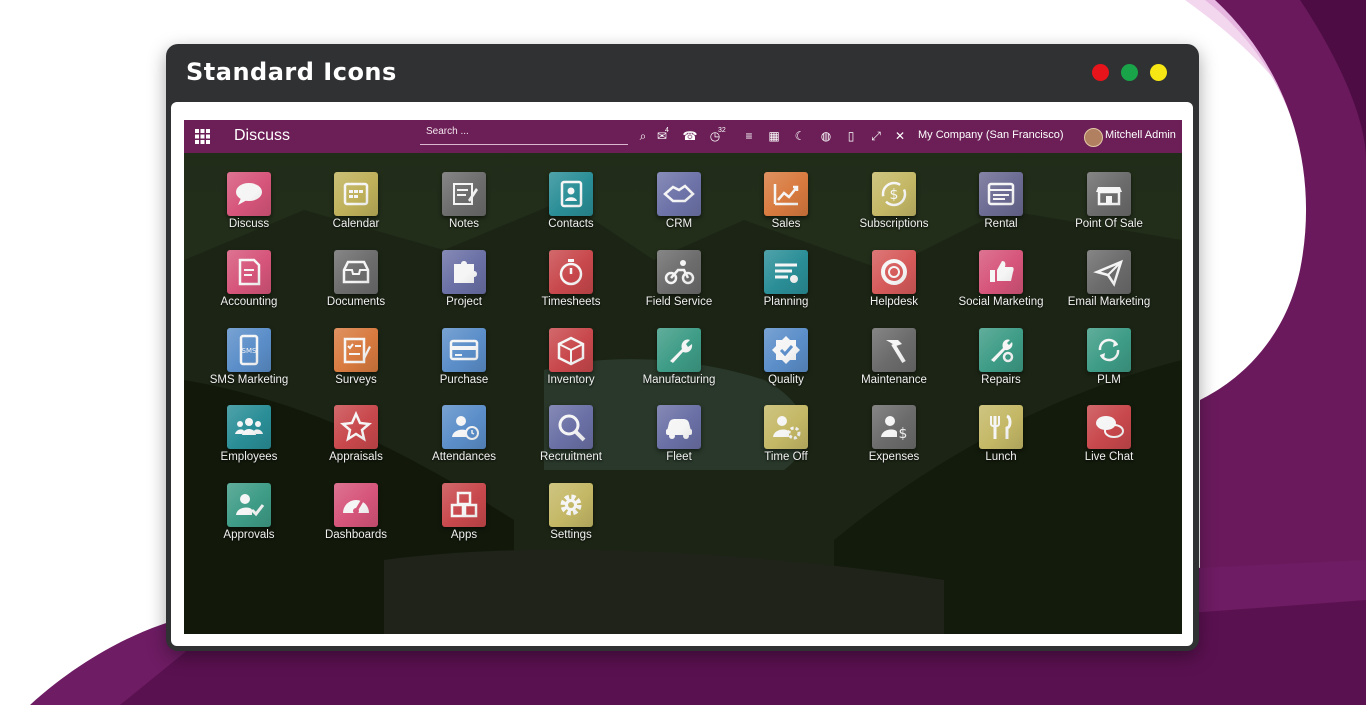 The width and height of the screenshot is (1366, 705). I want to click on app-tile-email-marketing: Email Marketing, so click(1109, 286).